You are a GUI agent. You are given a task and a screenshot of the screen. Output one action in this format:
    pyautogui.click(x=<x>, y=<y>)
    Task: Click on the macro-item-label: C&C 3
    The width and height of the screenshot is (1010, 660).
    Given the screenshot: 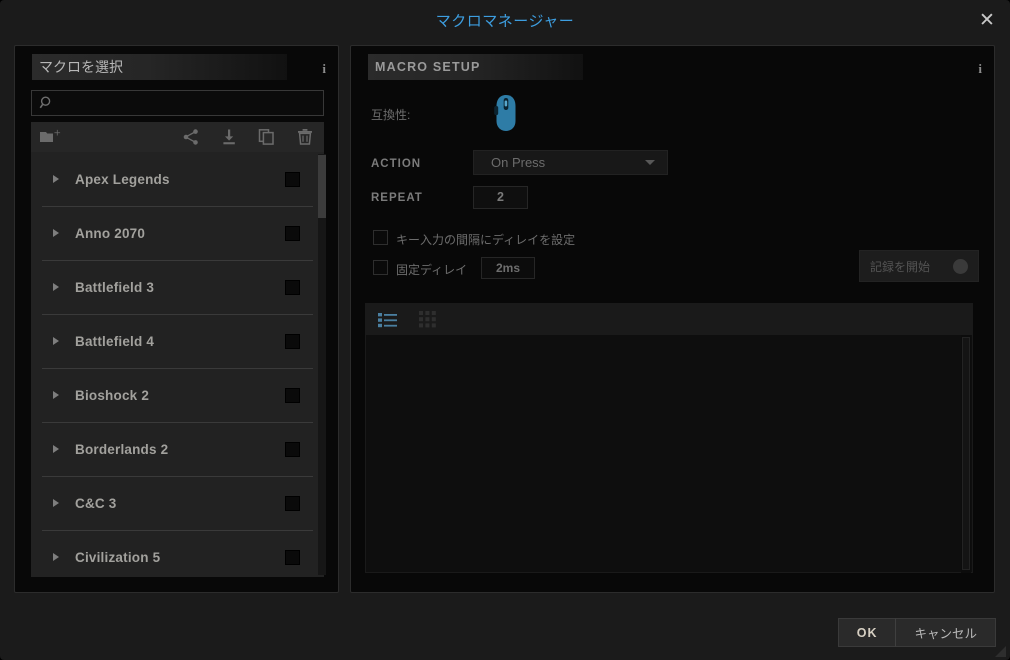 What is the action you would take?
    pyautogui.click(x=96, y=503)
    